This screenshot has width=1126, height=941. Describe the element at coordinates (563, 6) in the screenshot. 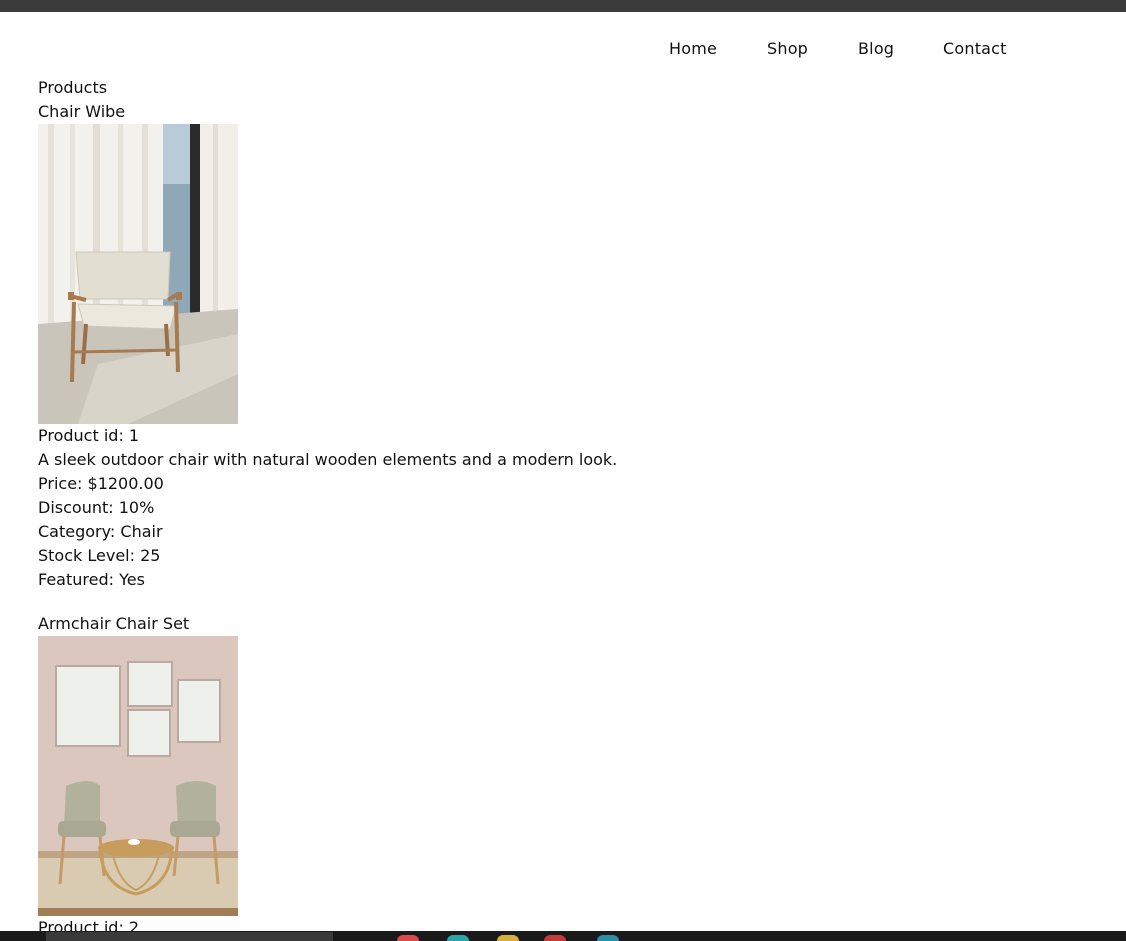

I see `browser-top-bar` at that location.